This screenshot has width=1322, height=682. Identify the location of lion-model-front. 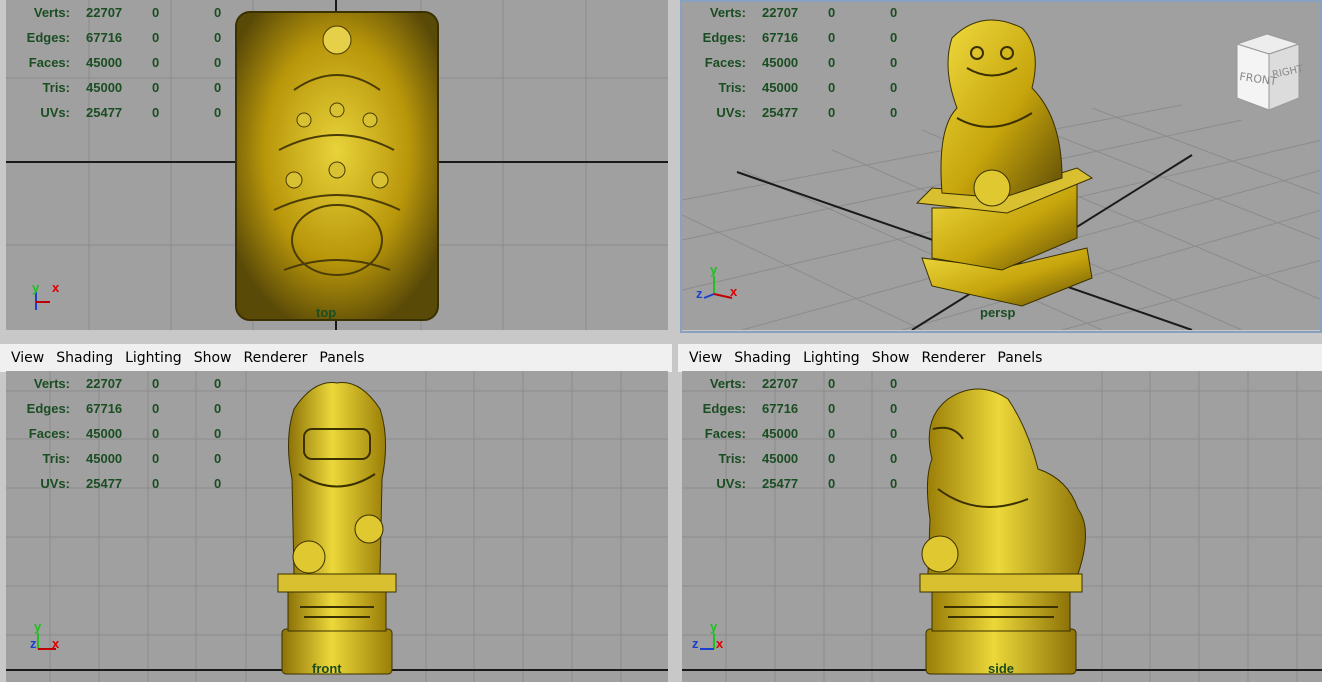
(337, 529).